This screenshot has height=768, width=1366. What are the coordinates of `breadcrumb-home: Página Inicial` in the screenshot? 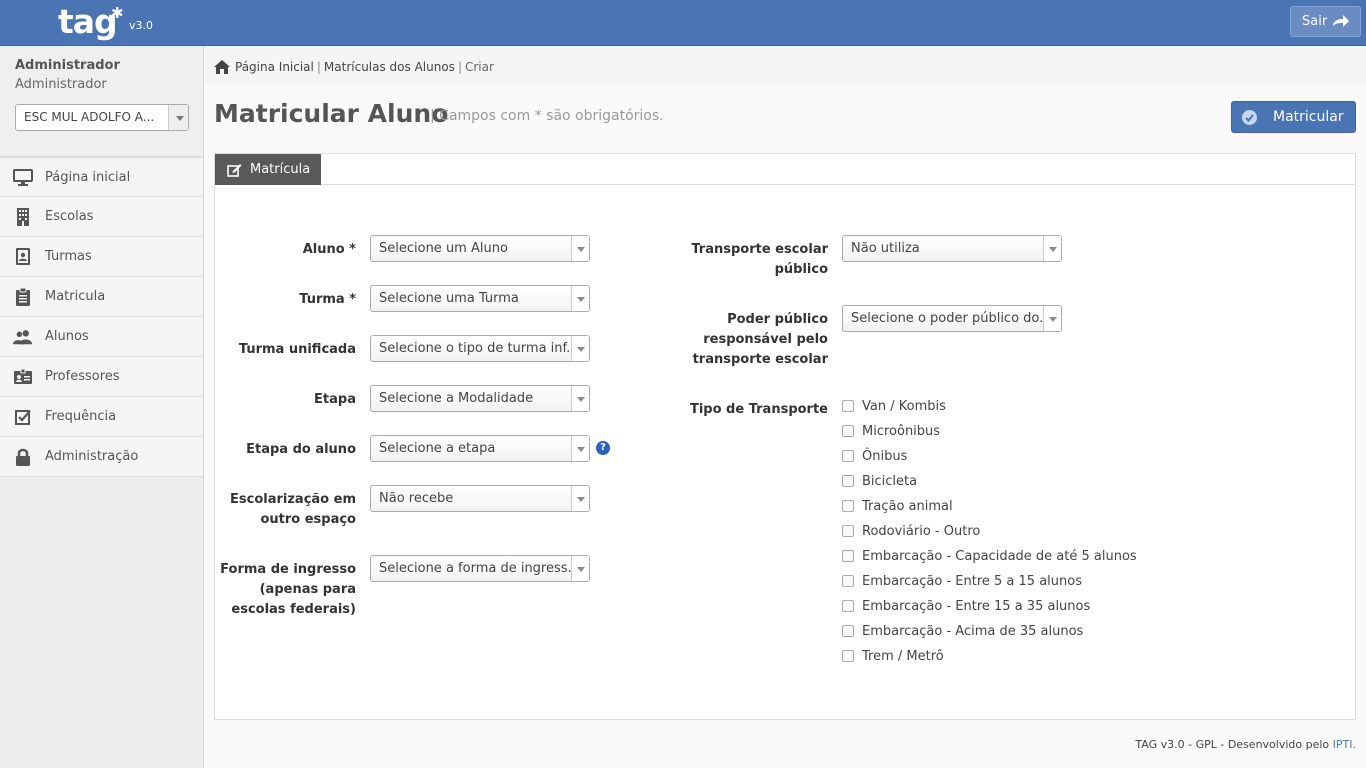 It's located at (274, 67).